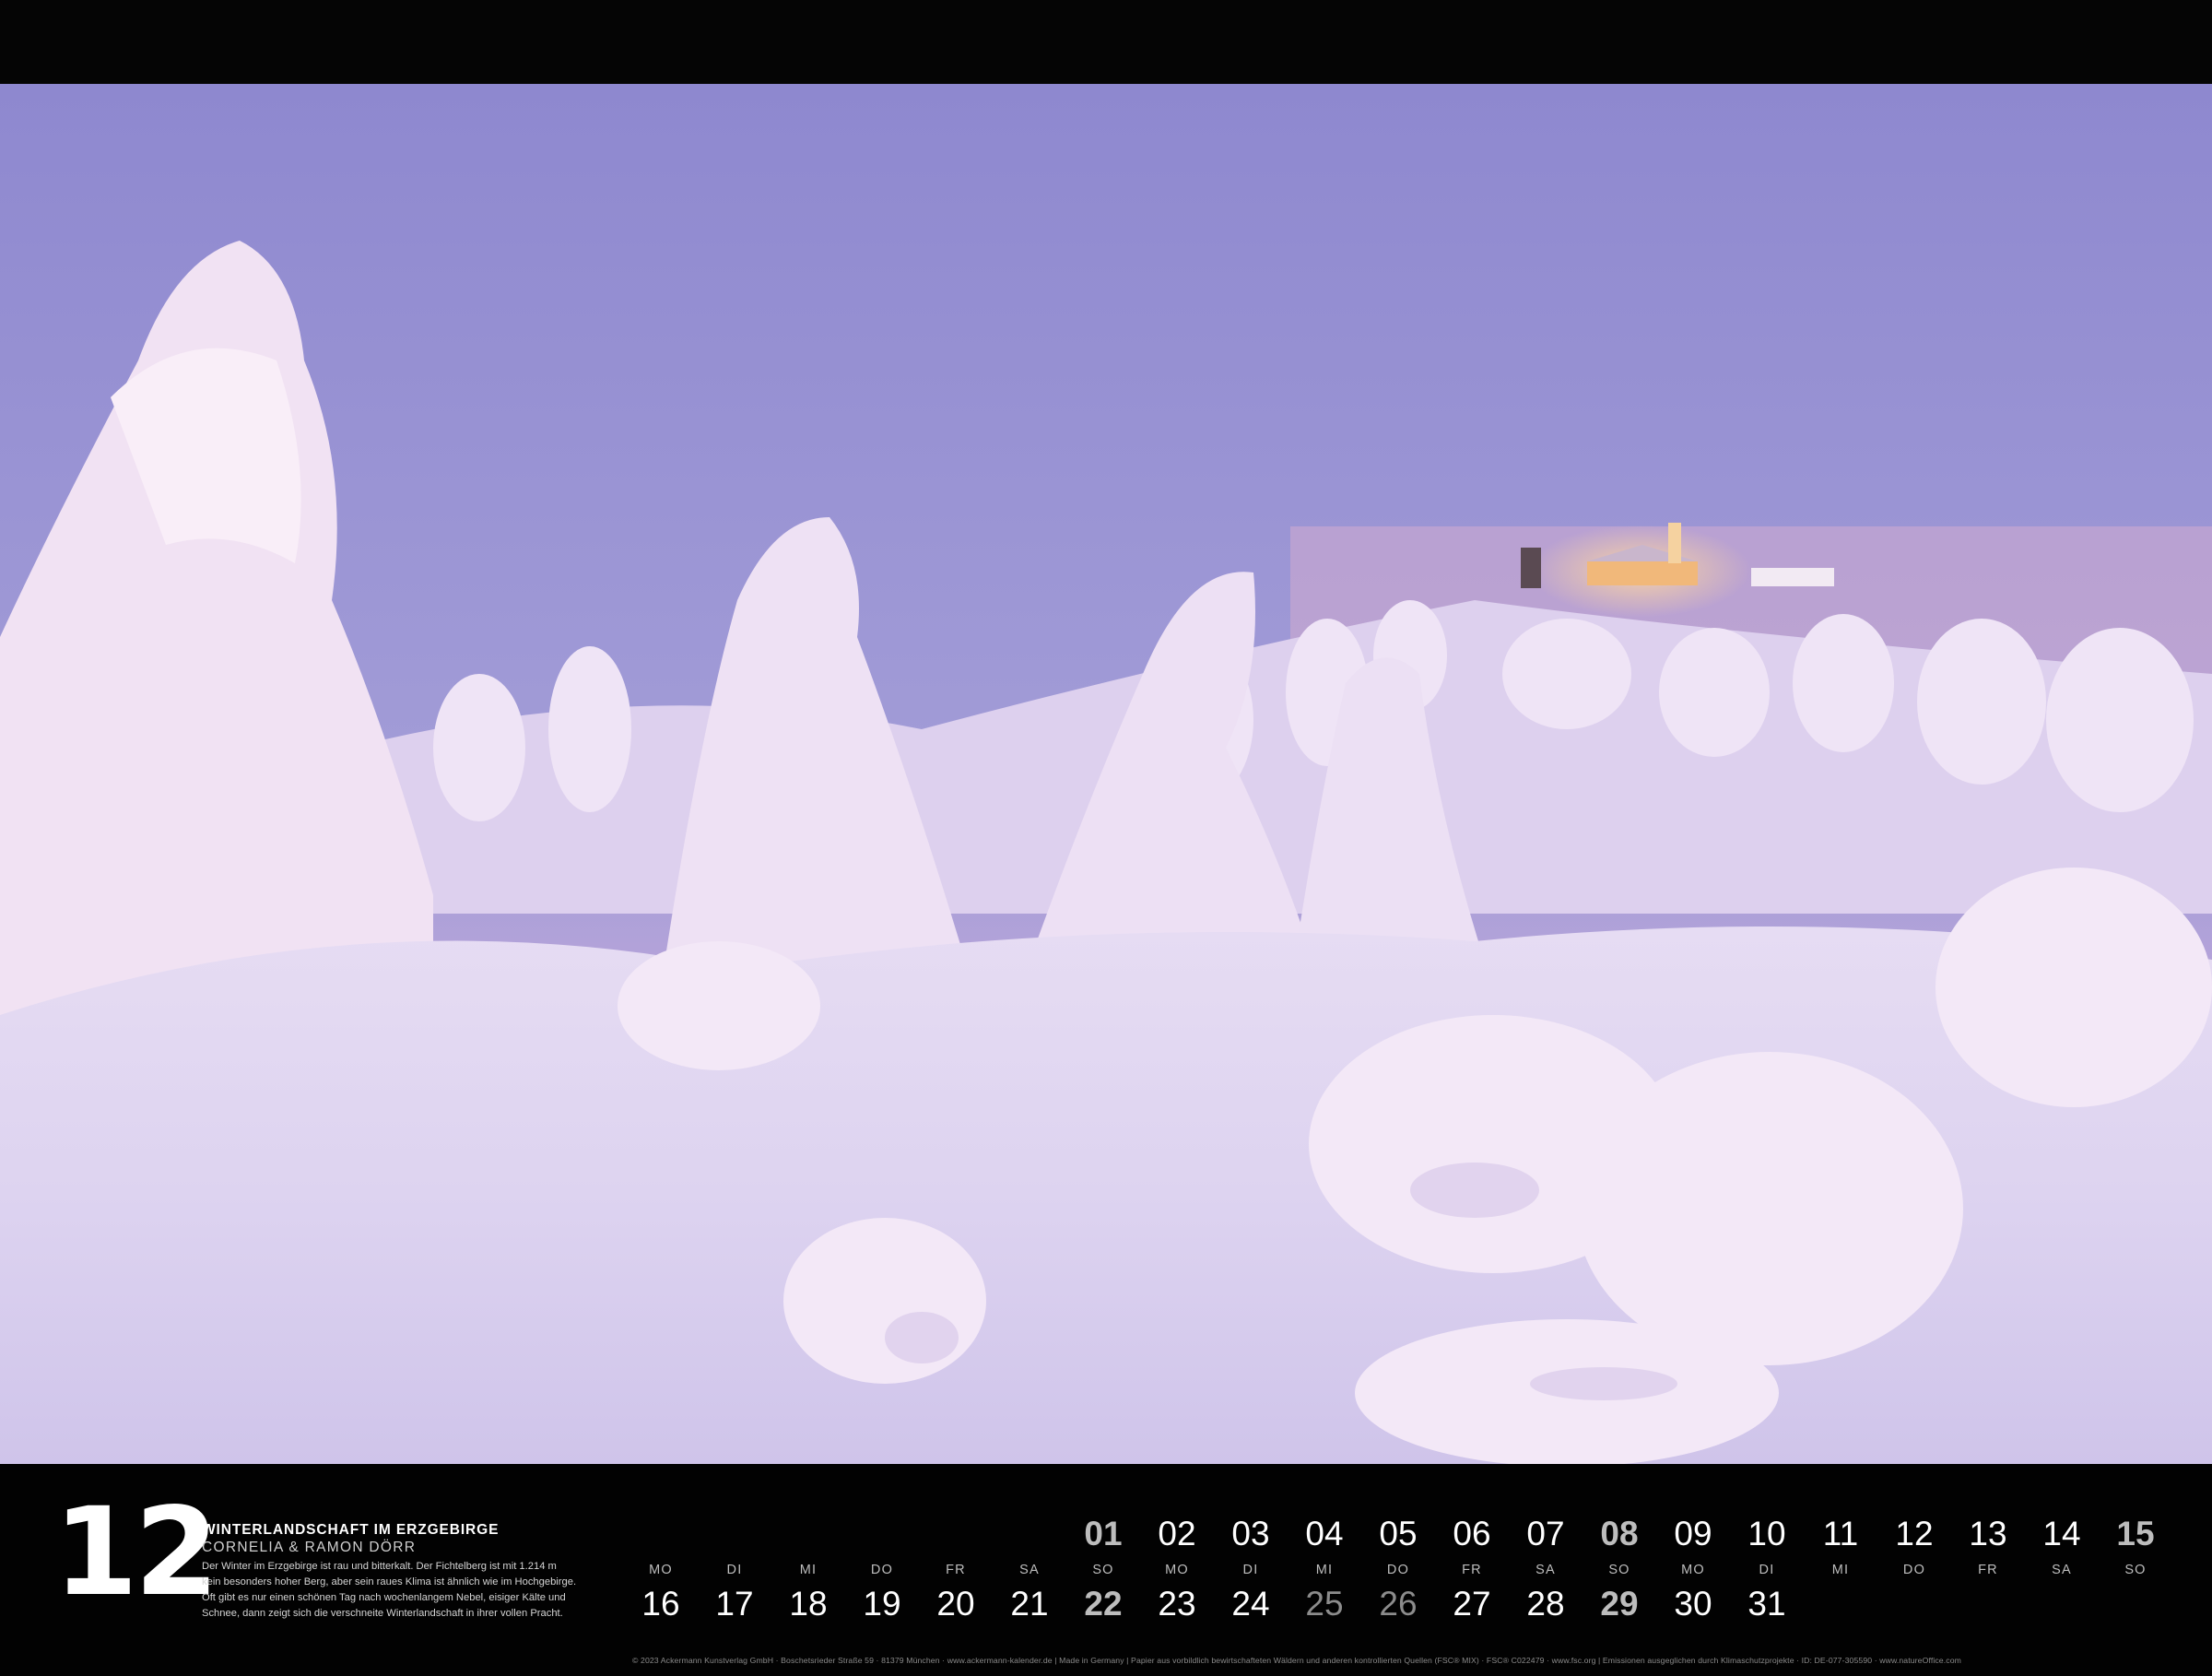 The height and width of the screenshot is (1676, 2212). I want to click on calendar-day: 17, so click(734, 1604).